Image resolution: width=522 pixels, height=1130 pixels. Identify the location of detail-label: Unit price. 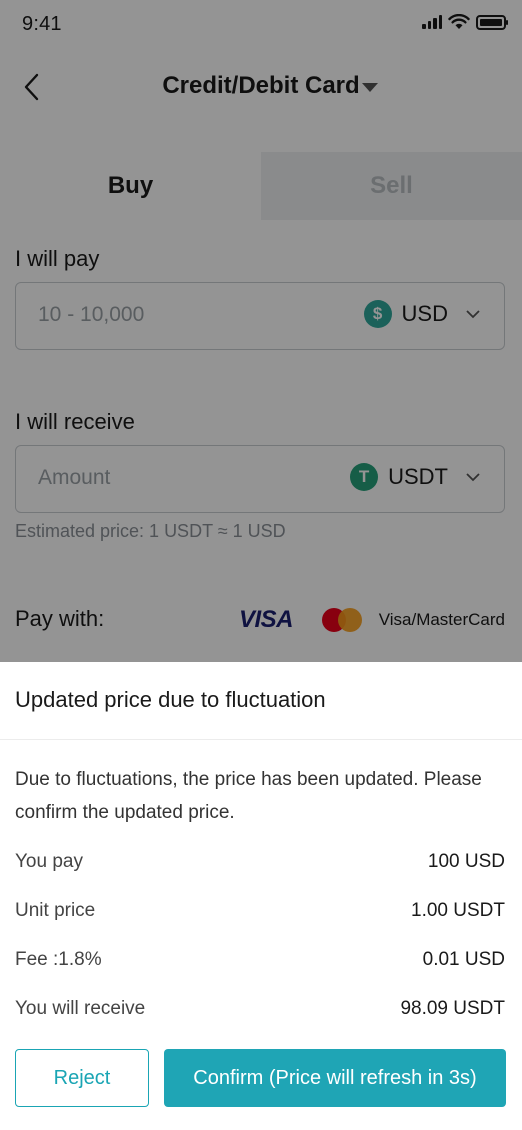
(55, 910).